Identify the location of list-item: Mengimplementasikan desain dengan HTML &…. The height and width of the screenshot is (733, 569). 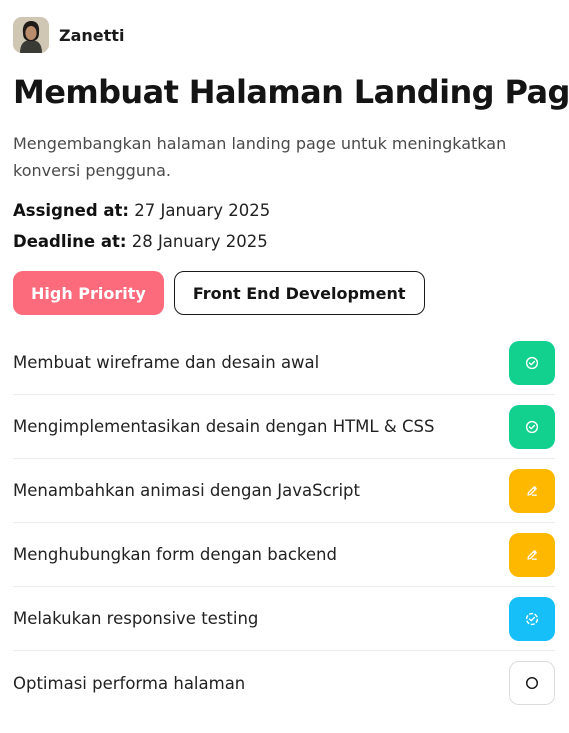
(284, 427).